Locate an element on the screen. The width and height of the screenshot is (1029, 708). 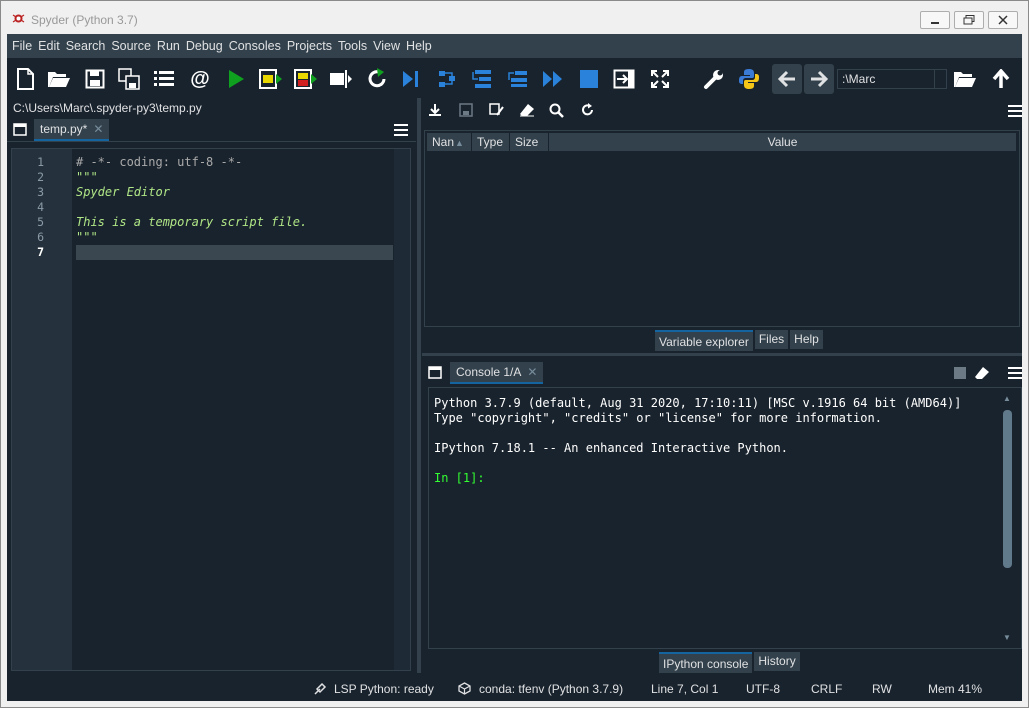
menu-debug: Debug is located at coordinates (204, 46).